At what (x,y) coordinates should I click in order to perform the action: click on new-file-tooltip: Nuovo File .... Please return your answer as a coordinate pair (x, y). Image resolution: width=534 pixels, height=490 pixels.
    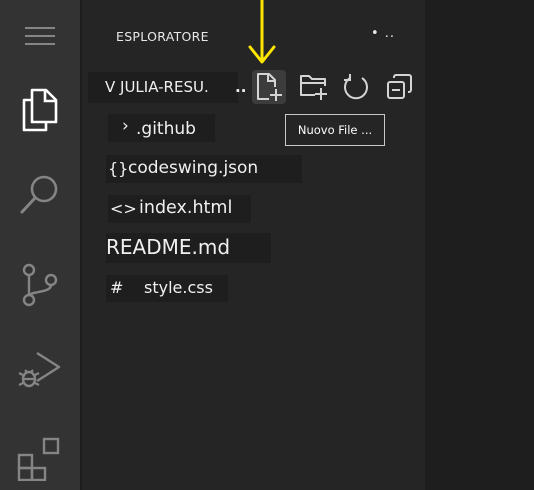
    Looking at the image, I should click on (335, 130).